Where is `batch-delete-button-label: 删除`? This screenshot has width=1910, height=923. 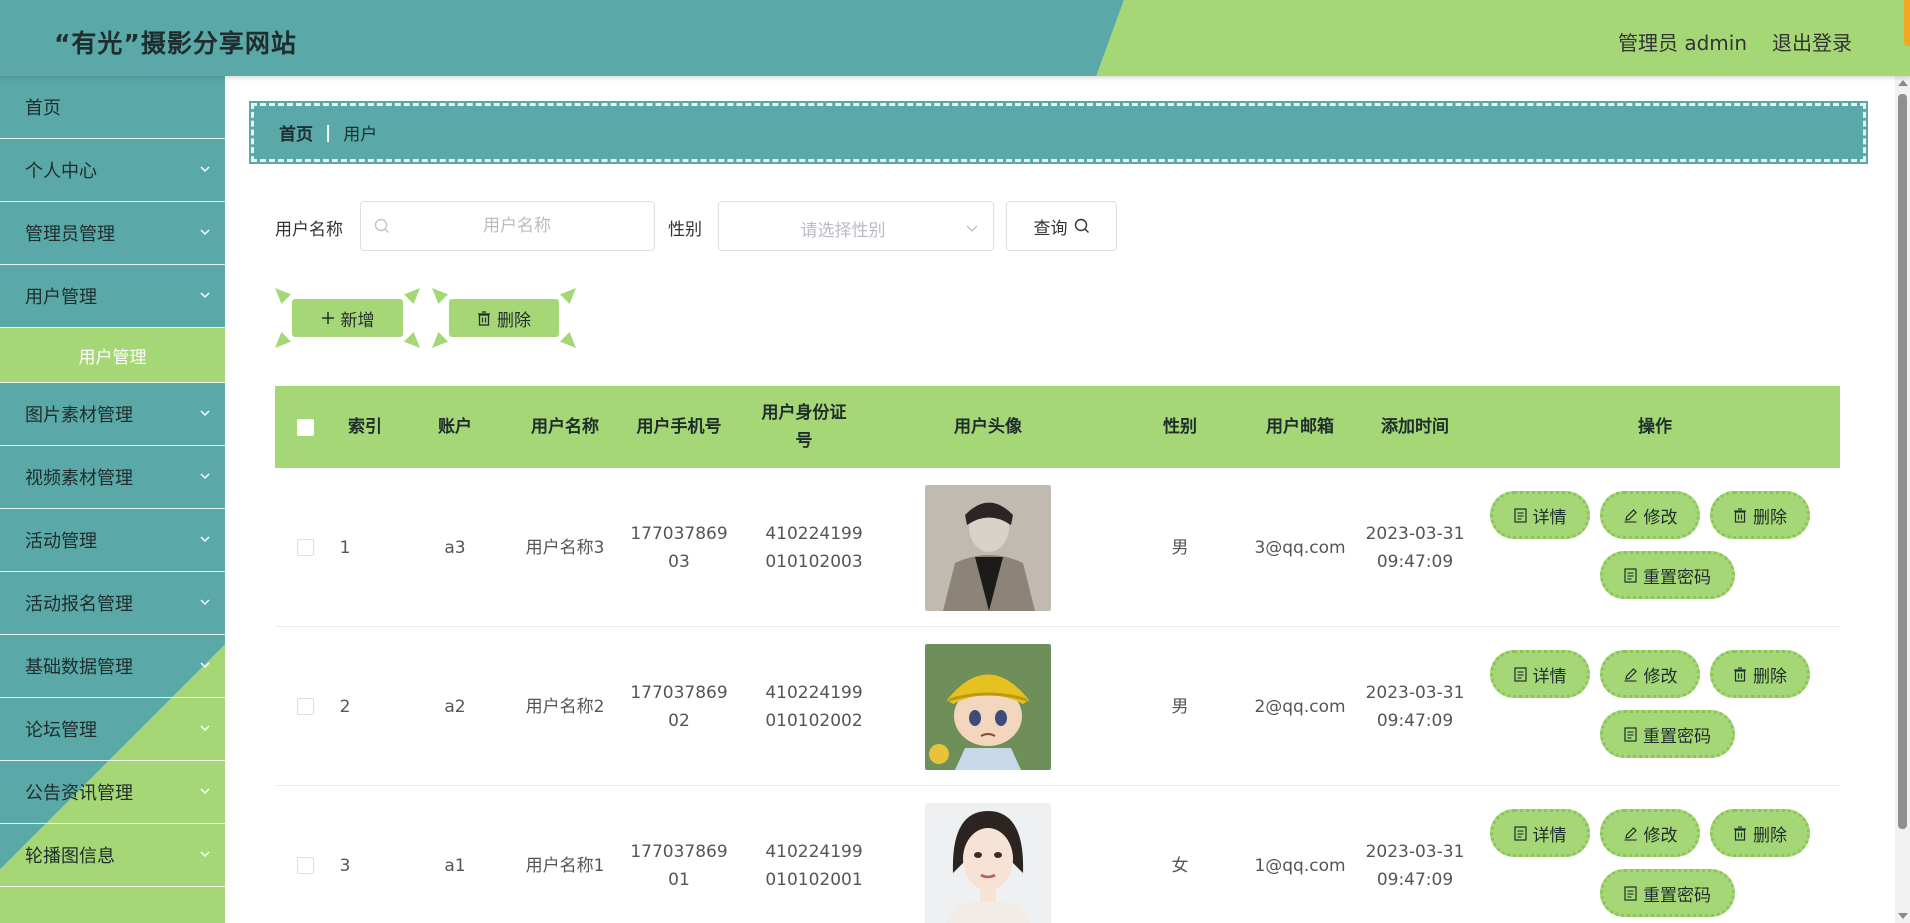
batch-delete-button-label: 删除 is located at coordinates (514, 320).